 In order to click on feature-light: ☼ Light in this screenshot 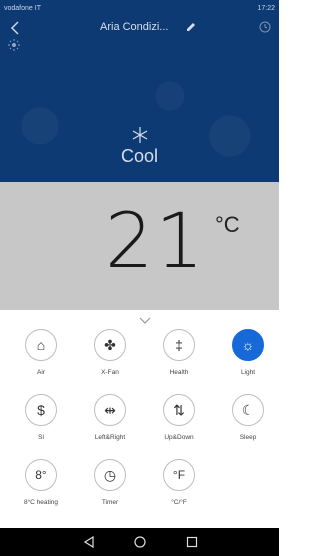, I will do `click(248, 359)`.